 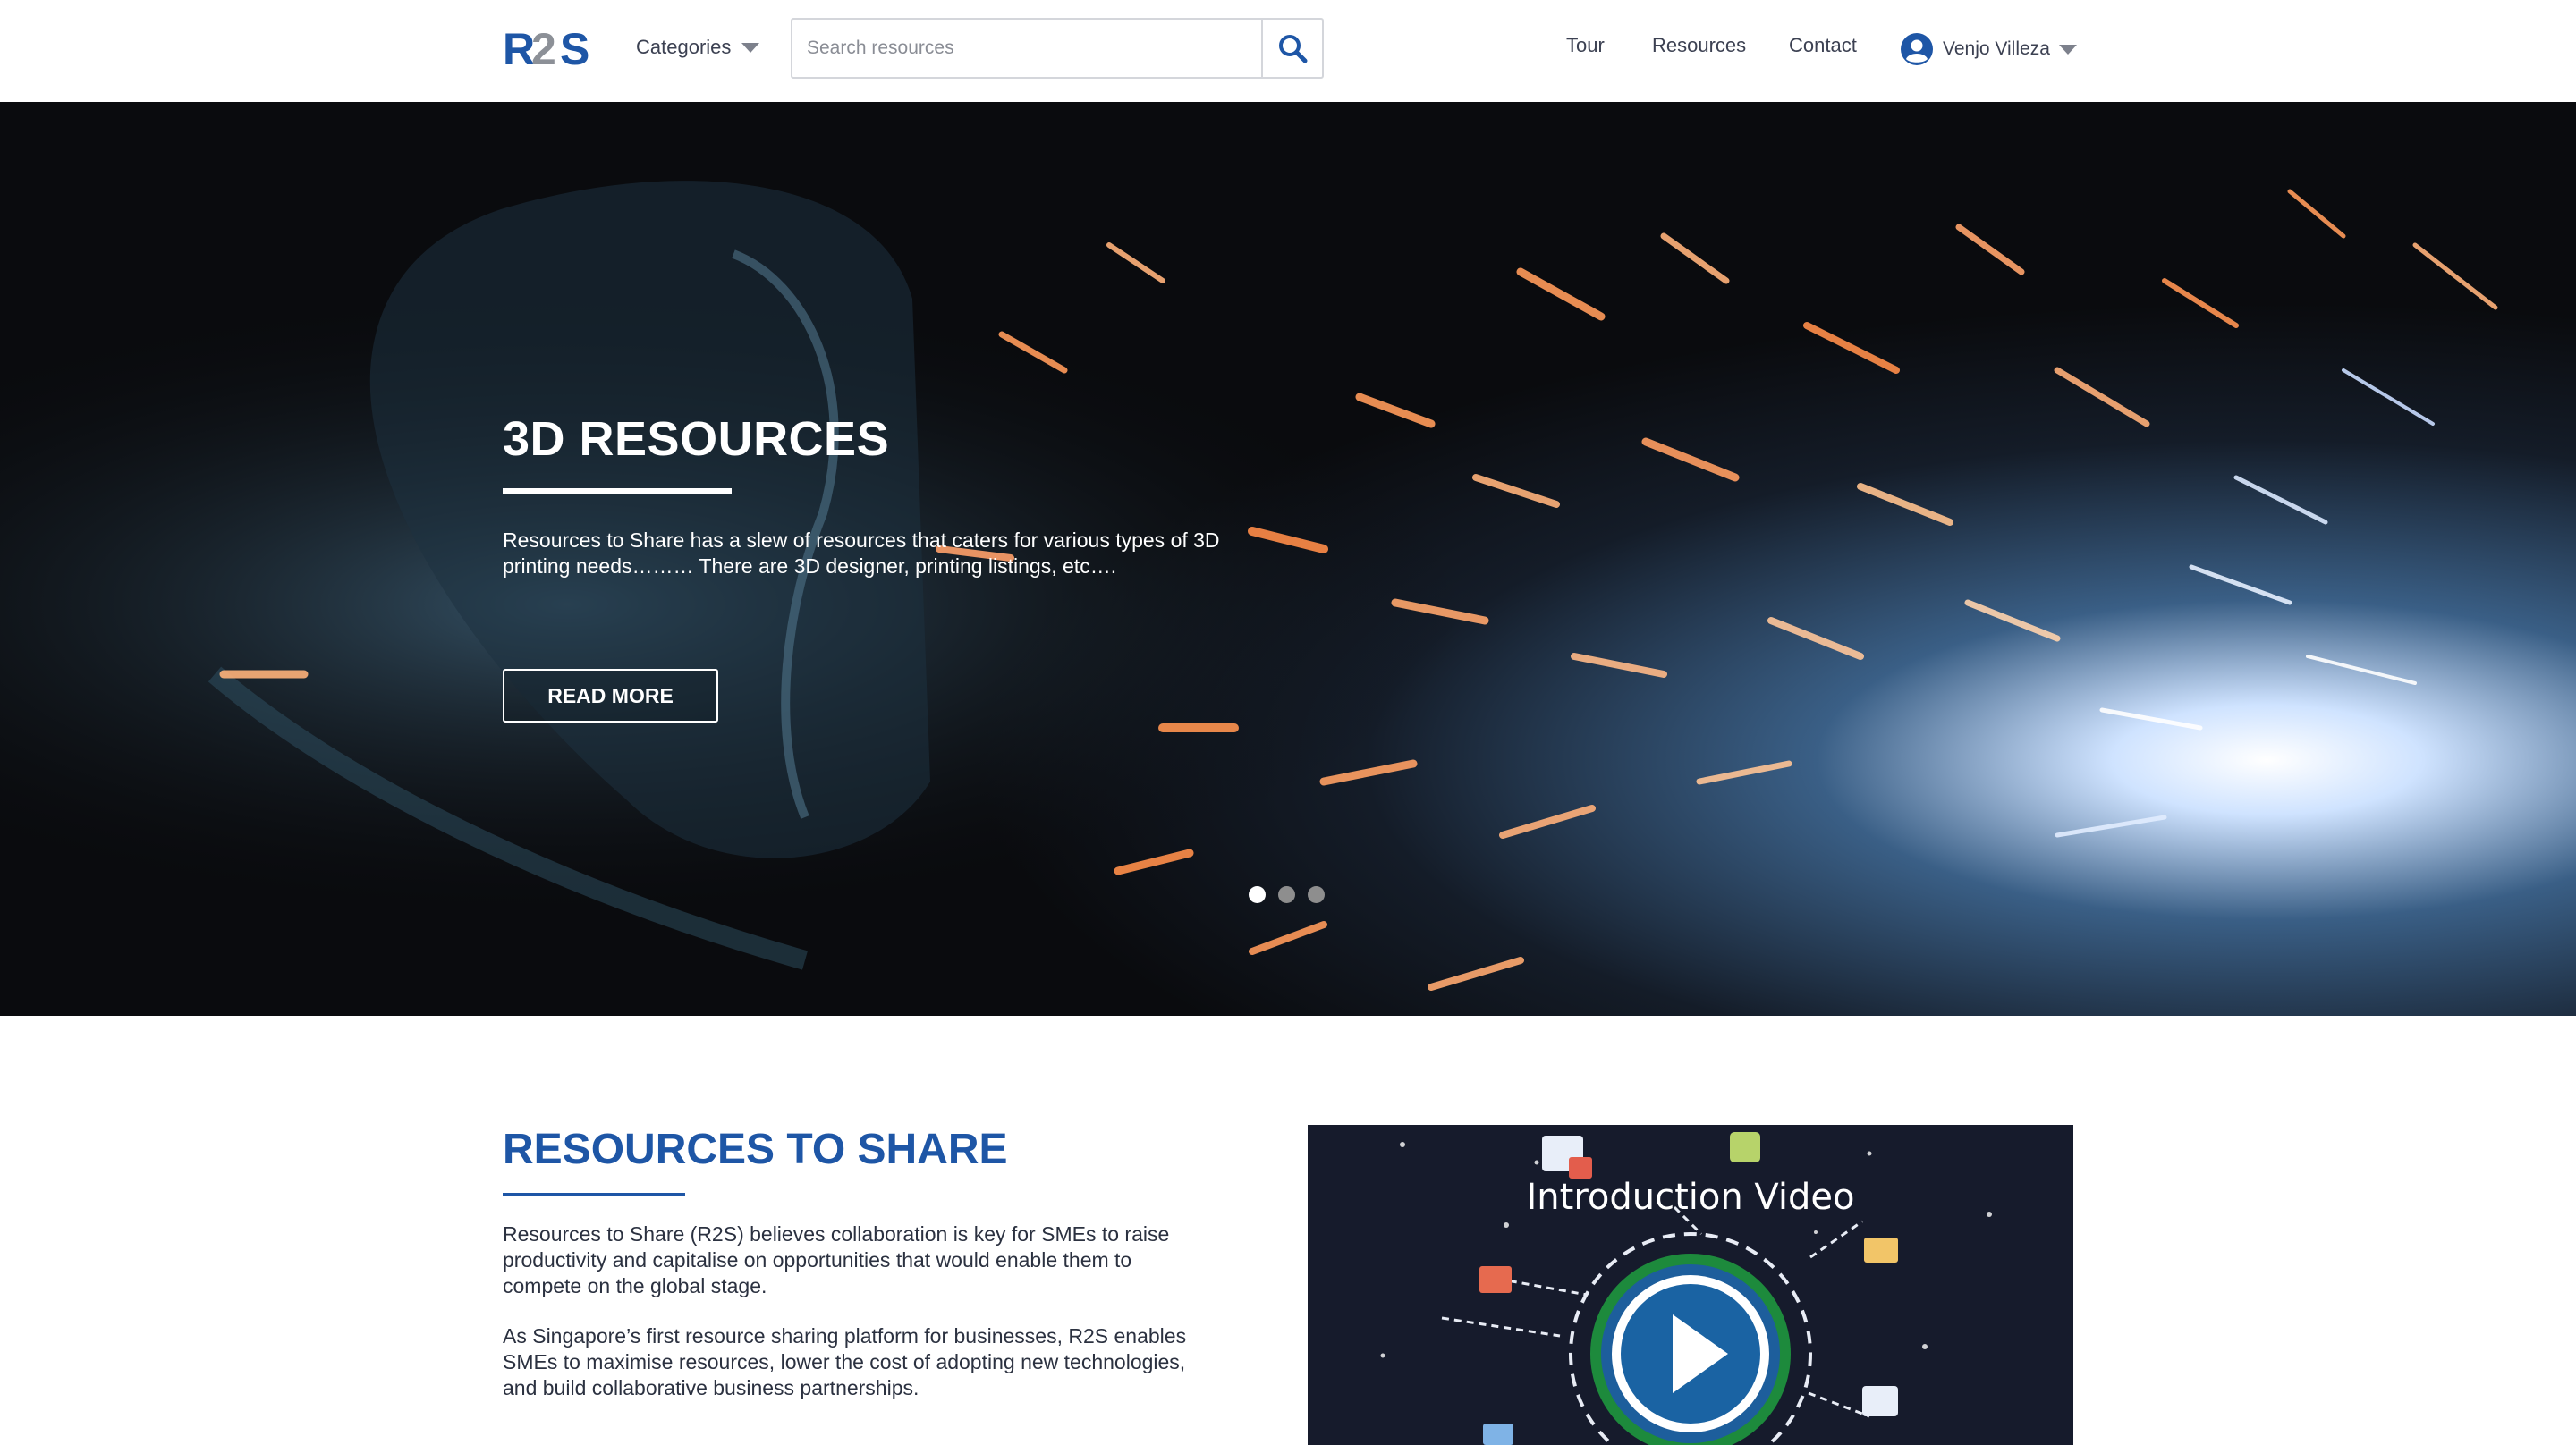 I want to click on introduction-video: Introduction Video, so click(x=1690, y=1285).